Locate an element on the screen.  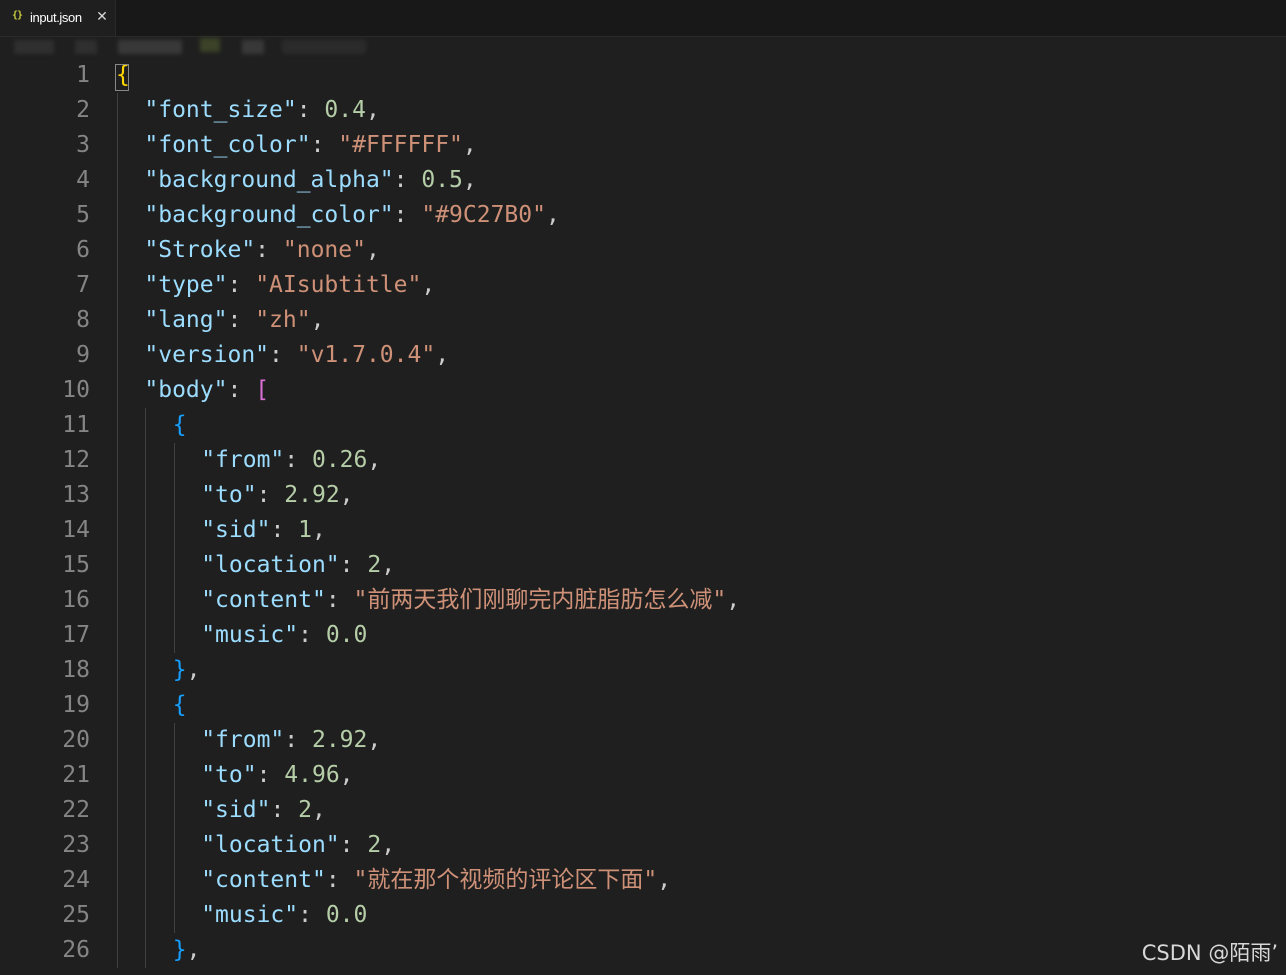
code-line: 12 "from": 0.26, is located at coordinates (643, 460).